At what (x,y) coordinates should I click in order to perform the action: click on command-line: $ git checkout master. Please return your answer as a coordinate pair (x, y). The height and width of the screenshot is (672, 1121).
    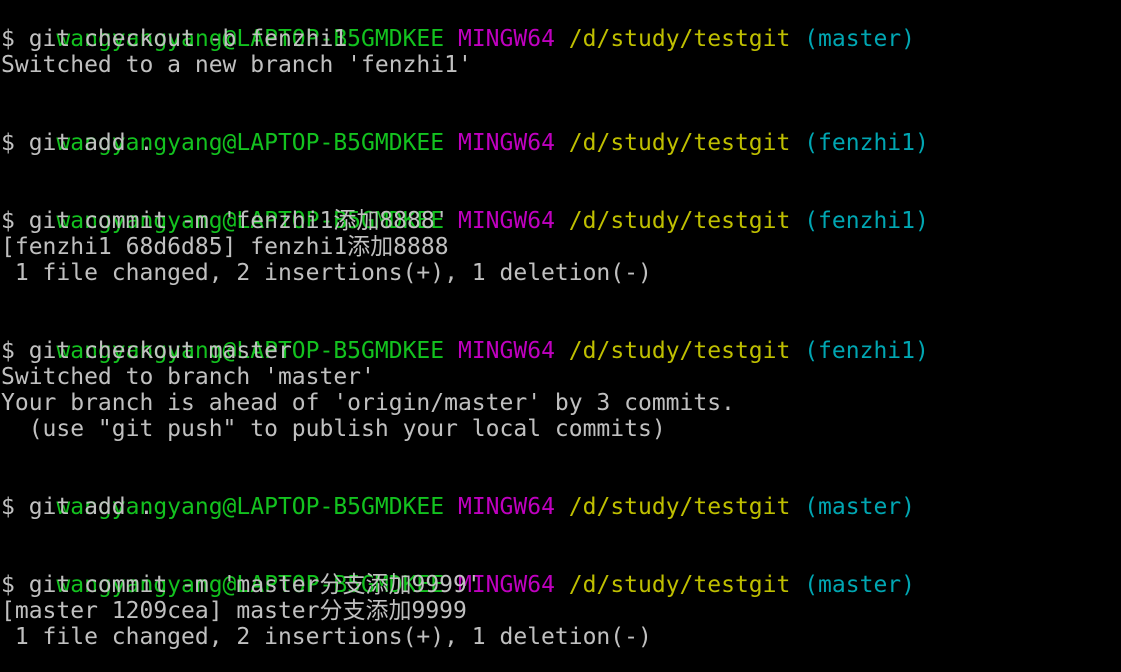
    Looking at the image, I should click on (146, 351).